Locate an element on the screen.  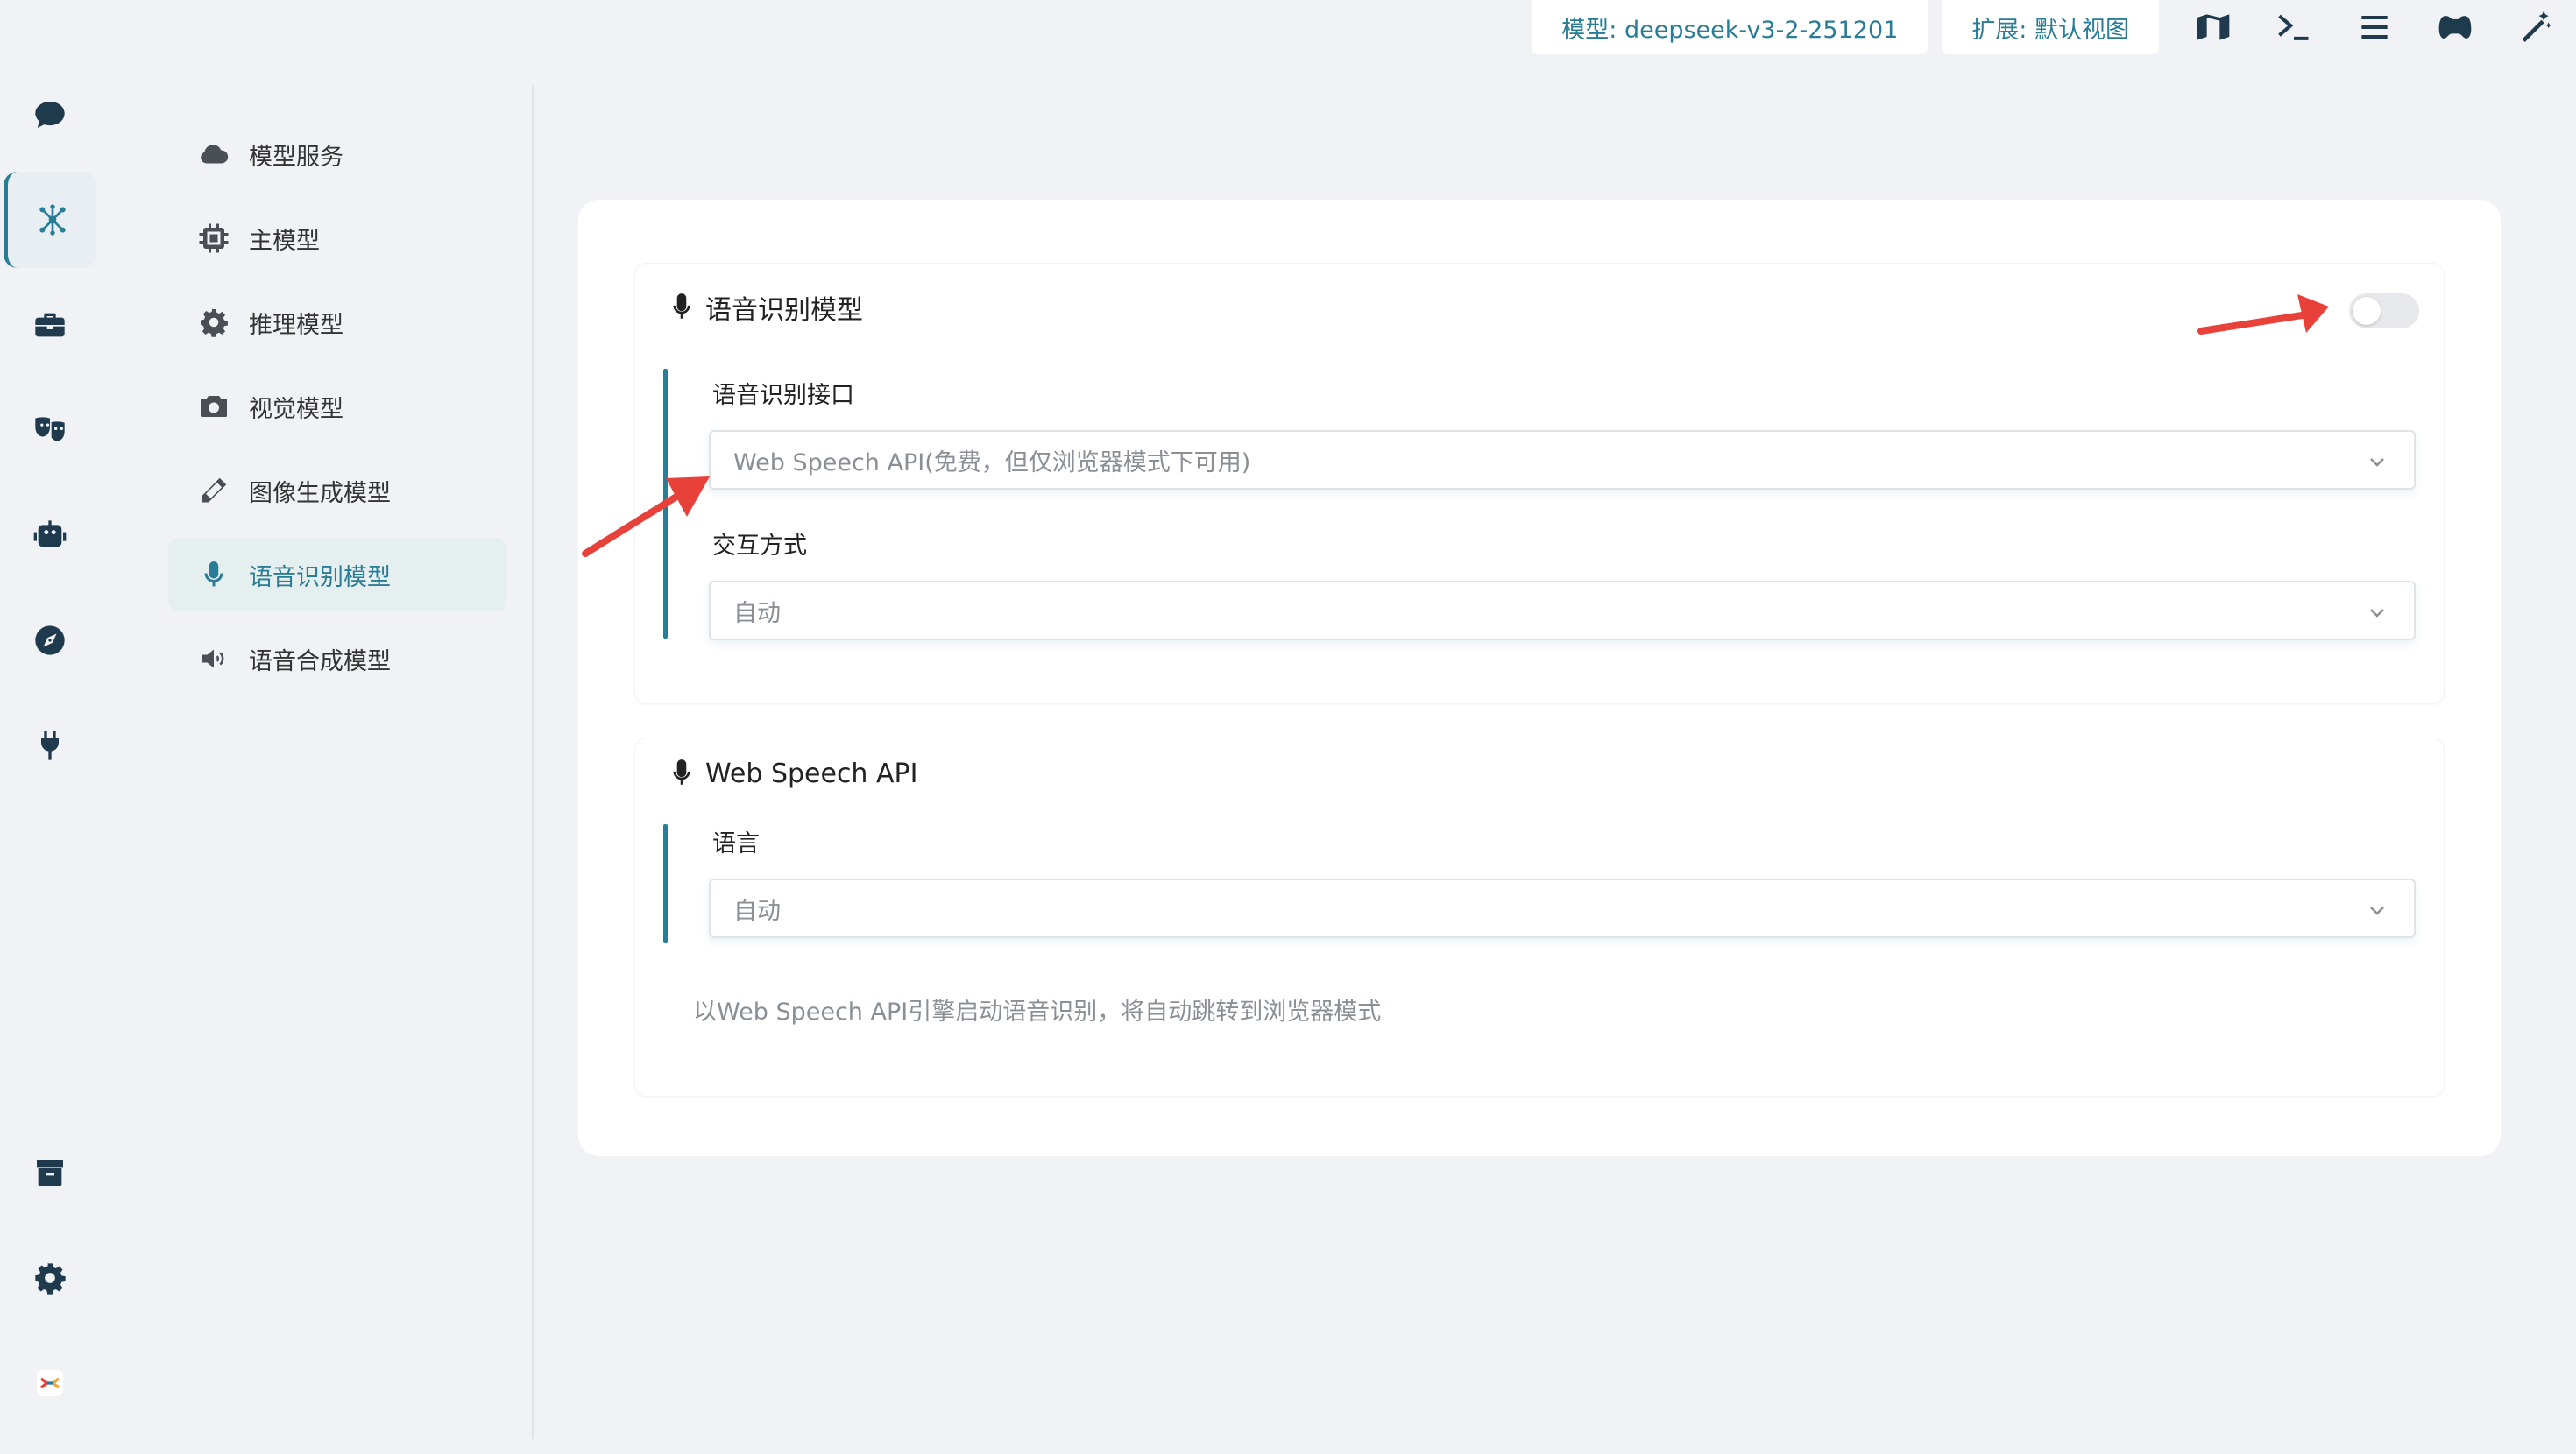
magic-button is located at coordinates (2535, 27).